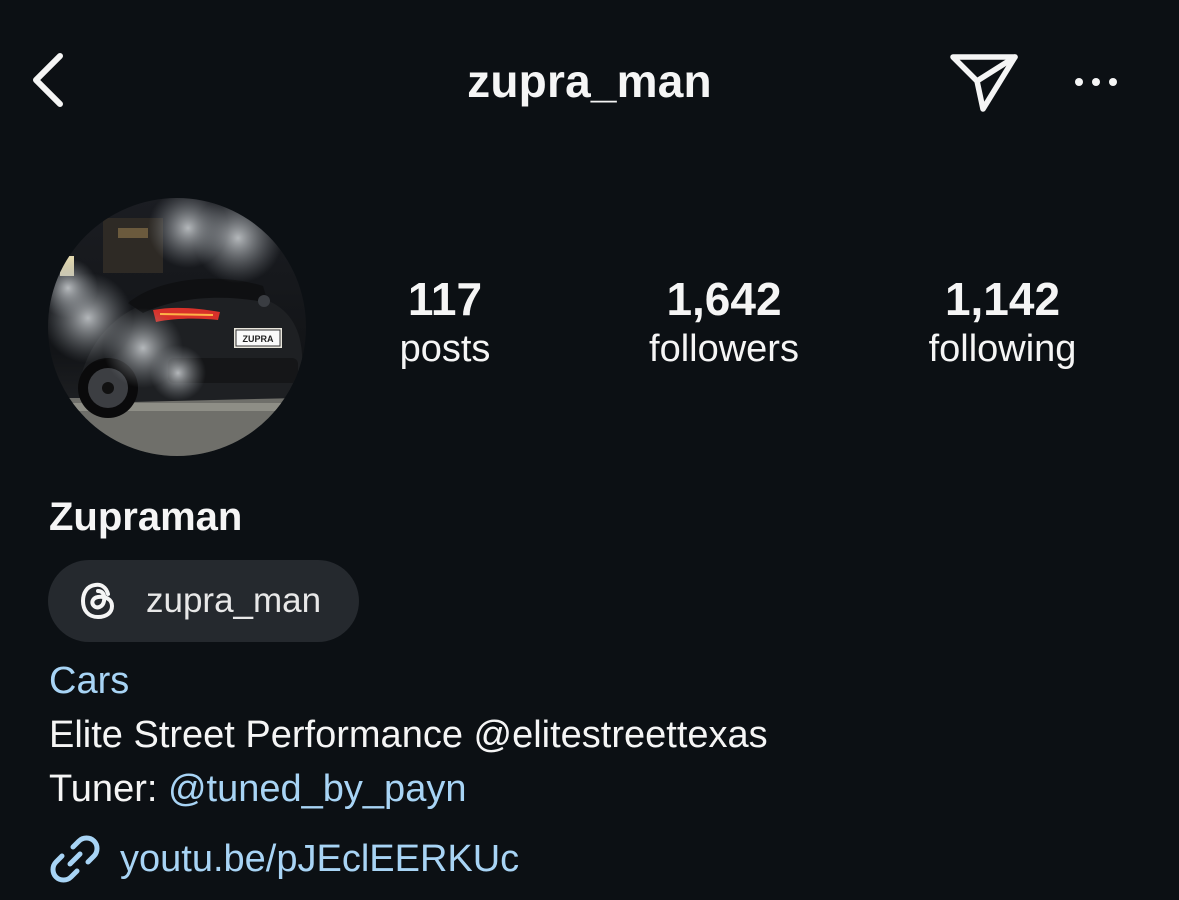 This screenshot has height=900, width=1179. What do you see at coordinates (445, 349) in the screenshot?
I see `posts-label: posts` at bounding box center [445, 349].